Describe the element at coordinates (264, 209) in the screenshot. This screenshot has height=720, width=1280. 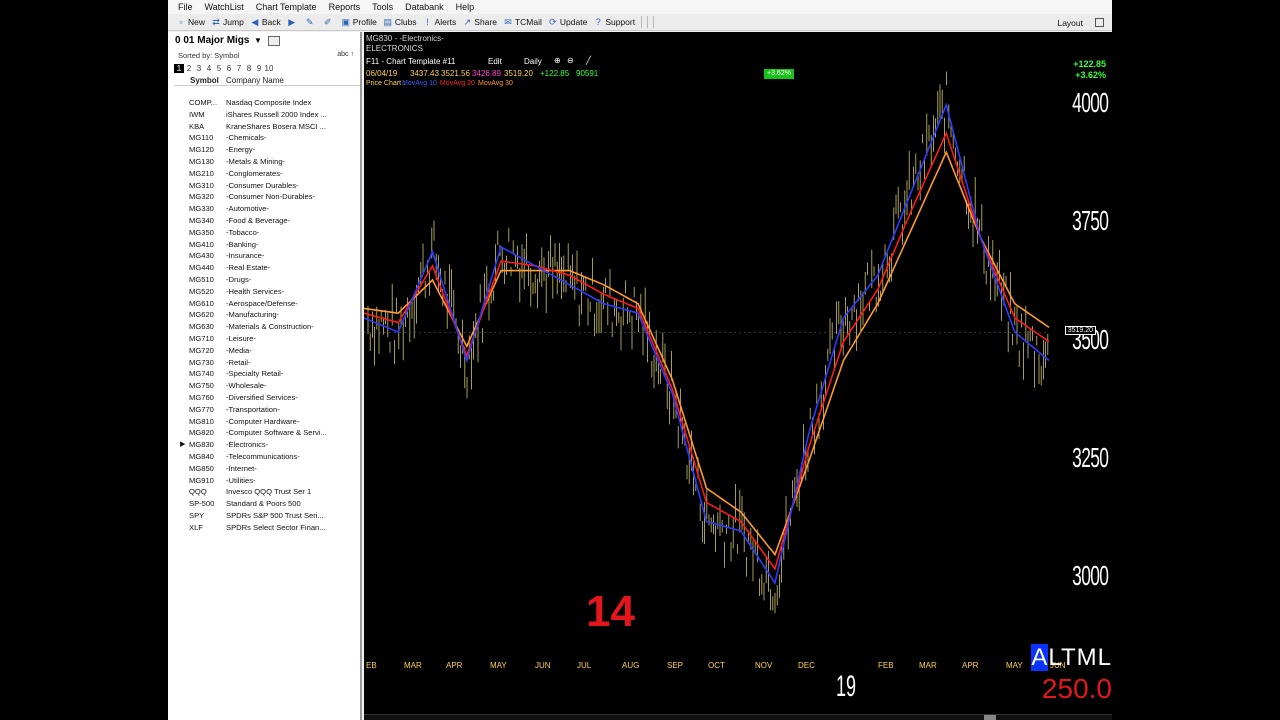
I see `watchlist-row: MG330 -Automotive-` at that location.